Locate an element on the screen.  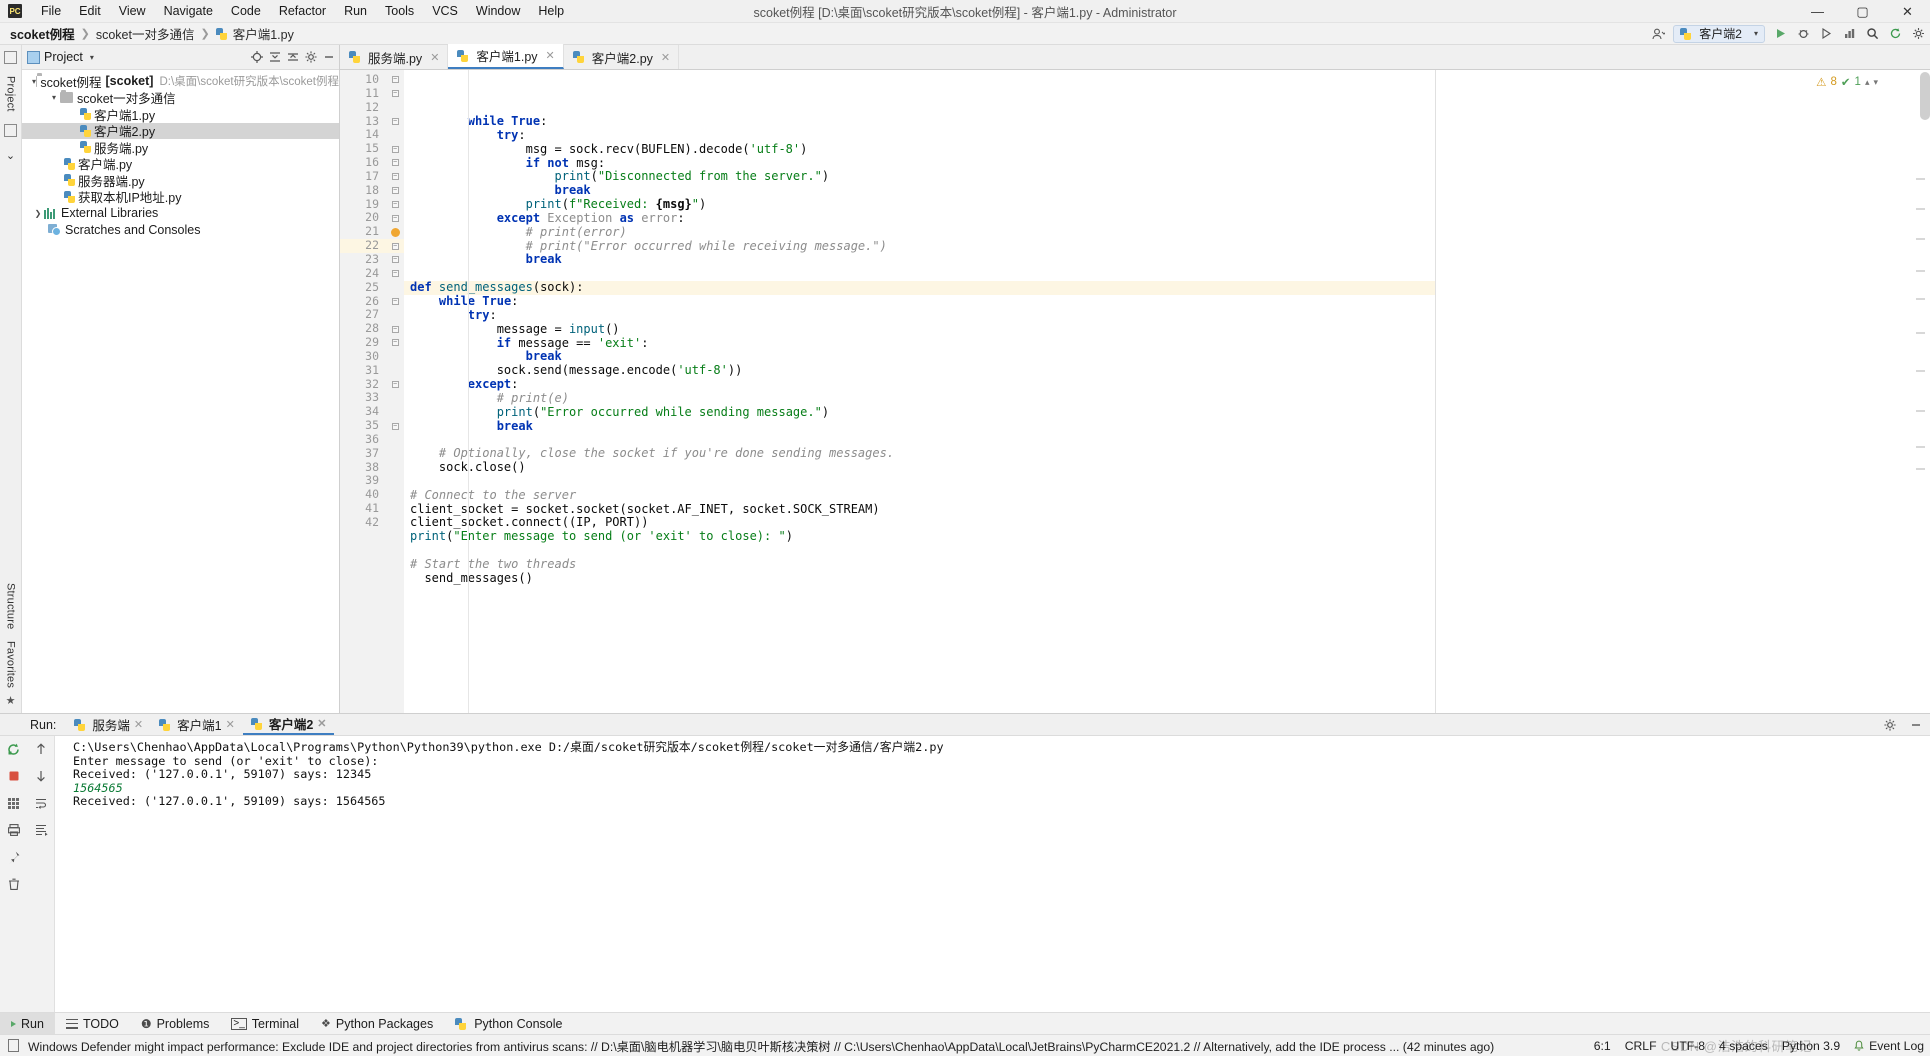
toolwindow-python-packages: ❖ Python Packages is located at coordinates (377, 1023).